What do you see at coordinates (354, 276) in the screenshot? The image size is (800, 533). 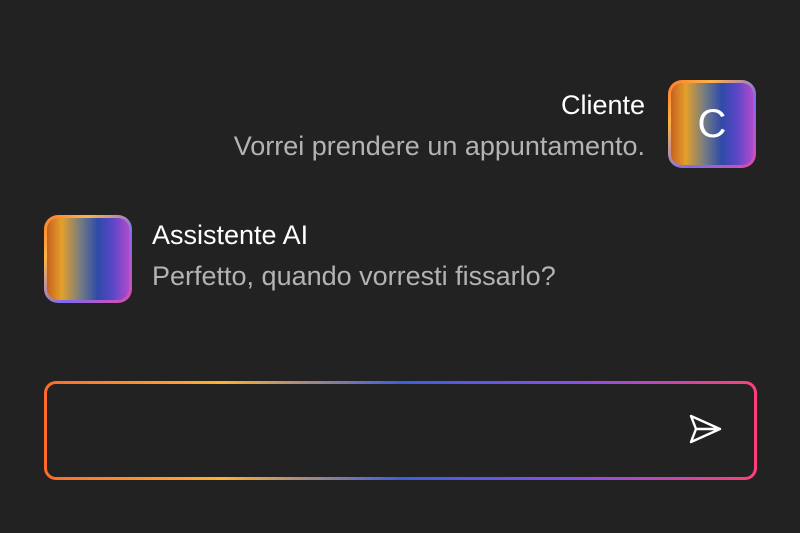 I see `assistant-message-text: Perfetto, quando vorresti fissarlo?` at bounding box center [354, 276].